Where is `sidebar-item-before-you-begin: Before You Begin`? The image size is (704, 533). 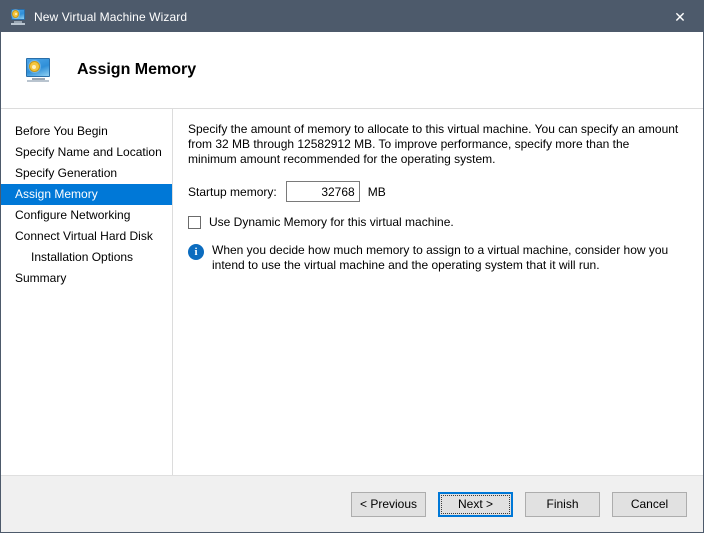 sidebar-item-before-you-begin: Before You Begin is located at coordinates (86, 131).